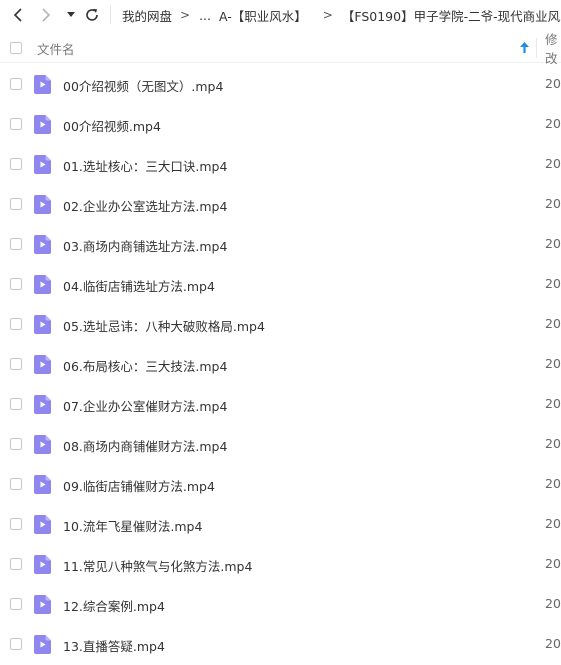 This screenshot has height=665, width=561. I want to click on breadcrumb-item-root: 我的网盘, so click(147, 15).